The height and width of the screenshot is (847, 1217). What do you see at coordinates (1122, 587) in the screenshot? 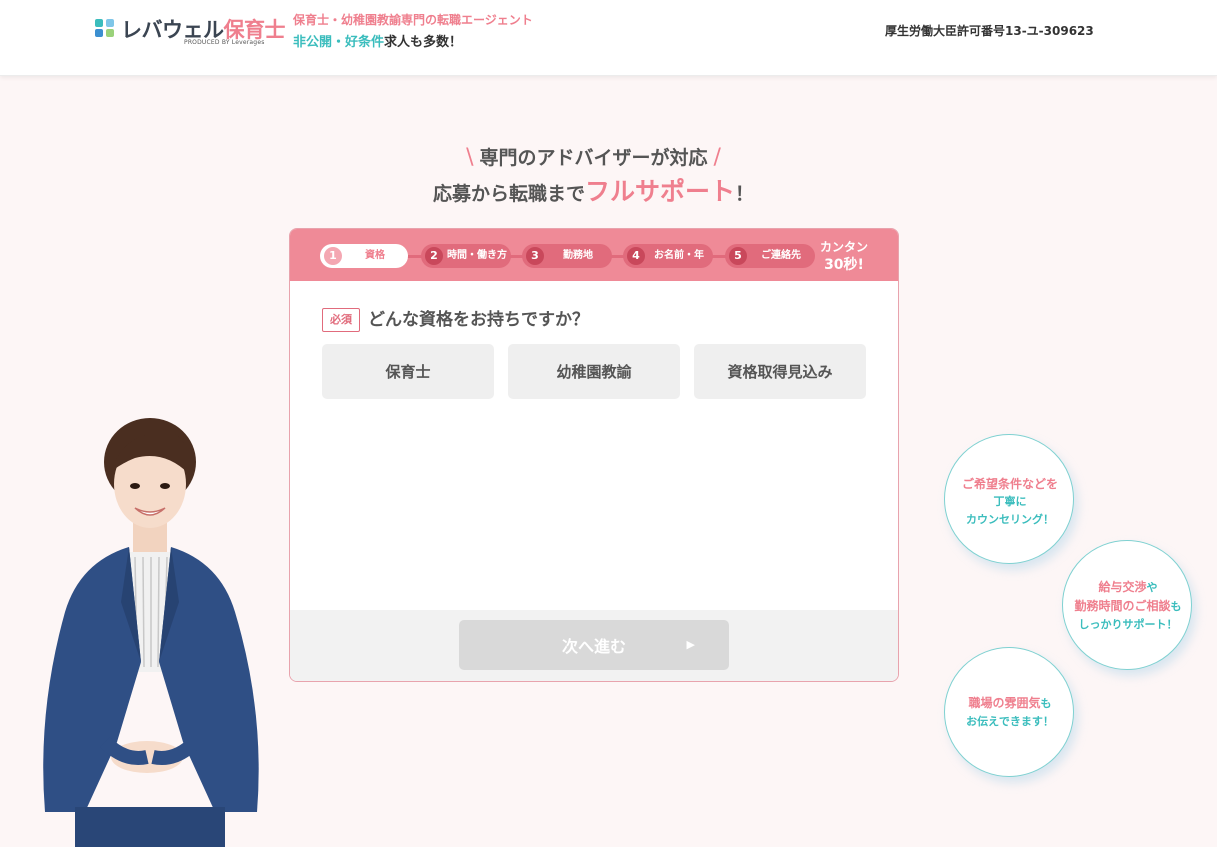
I see `bubble-highlight: 給与交渉` at bounding box center [1122, 587].